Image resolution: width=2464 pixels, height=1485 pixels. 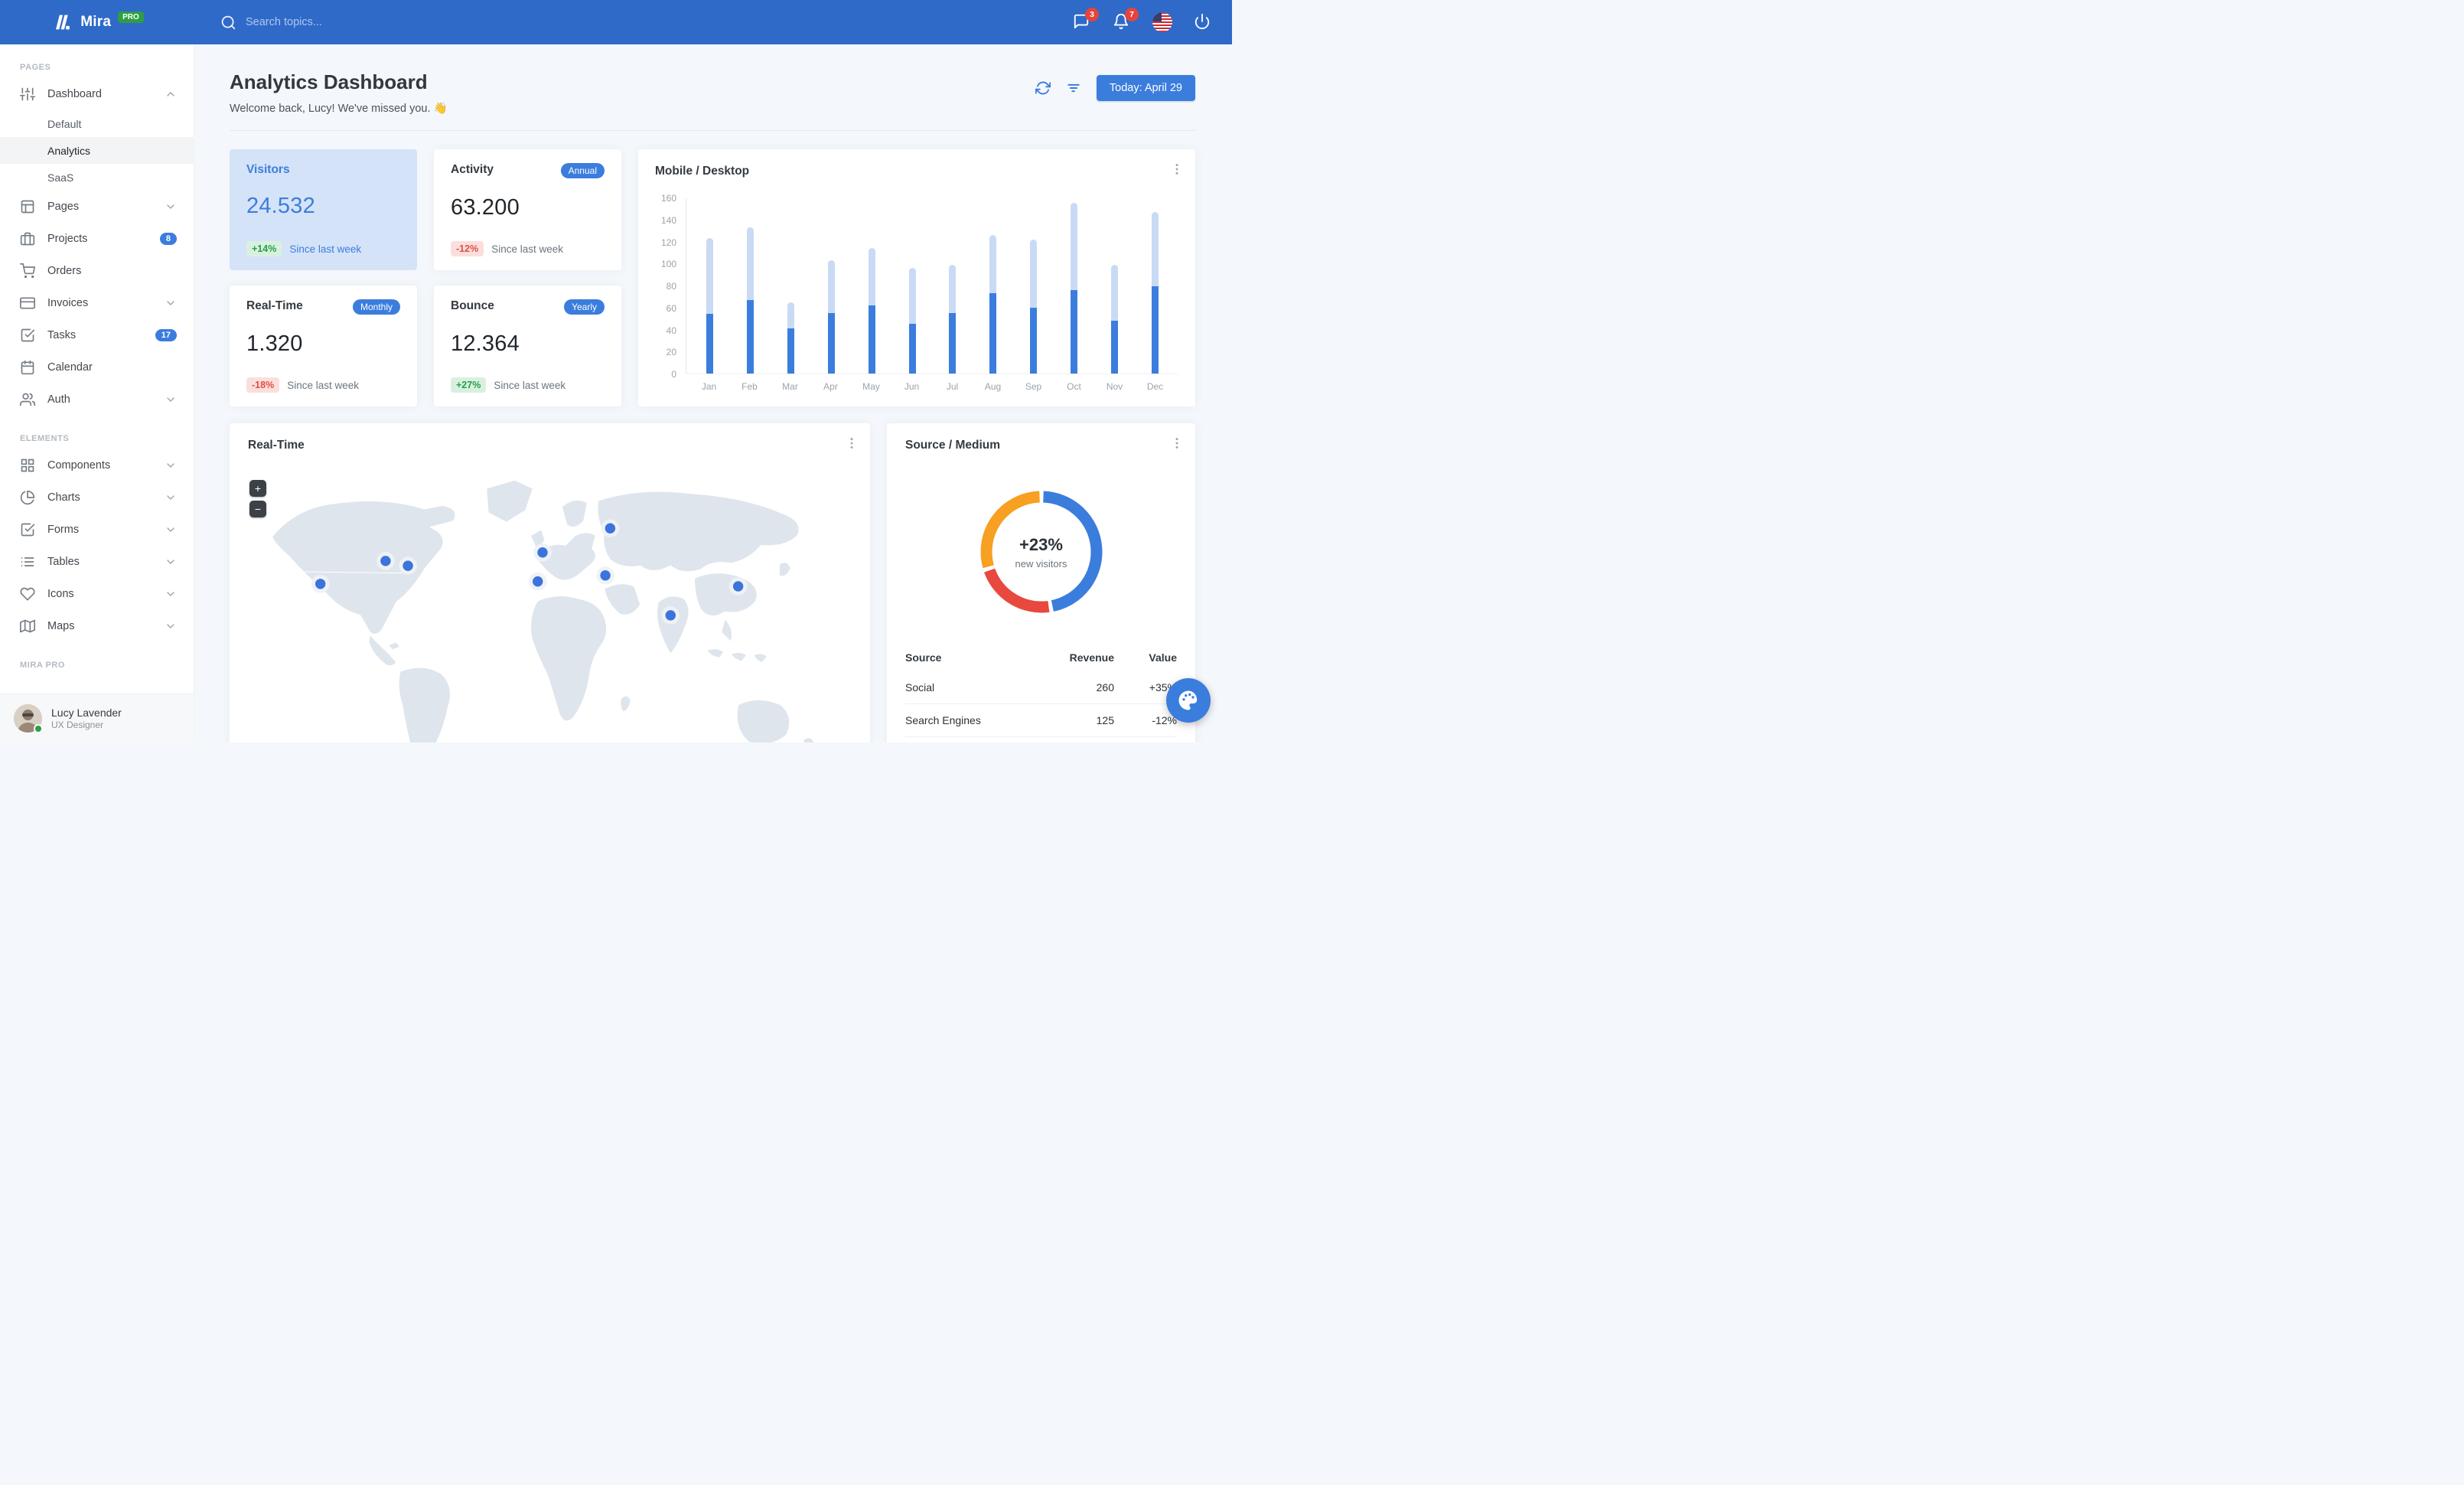 What do you see at coordinates (1162, 22) in the screenshot?
I see `us-flag-icon` at bounding box center [1162, 22].